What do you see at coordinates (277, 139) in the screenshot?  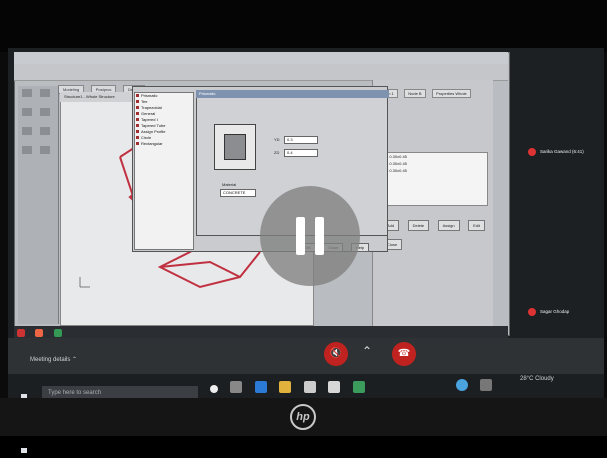 I see `yd-label: YD` at bounding box center [277, 139].